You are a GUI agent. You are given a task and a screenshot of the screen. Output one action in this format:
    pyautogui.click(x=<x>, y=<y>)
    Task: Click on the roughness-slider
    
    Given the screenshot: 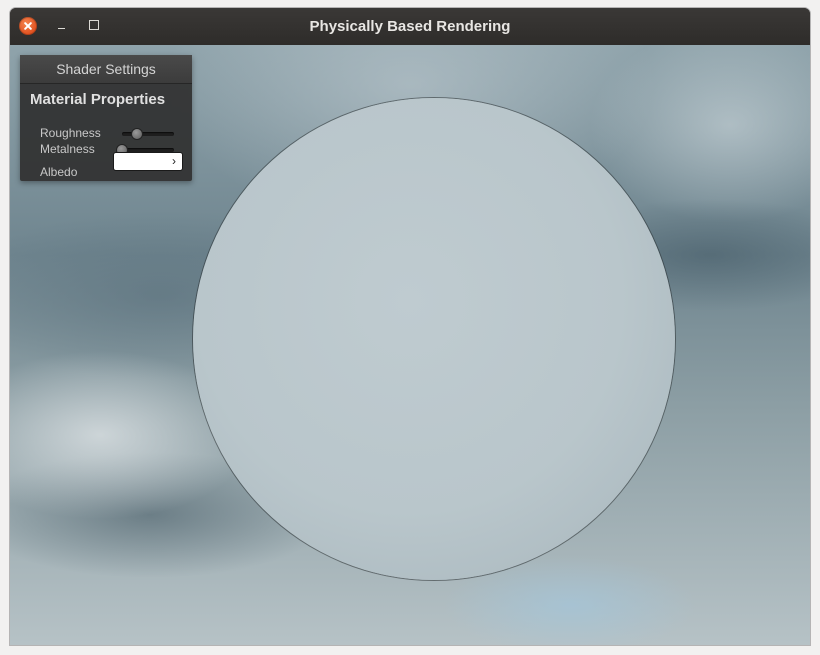 What is the action you would take?
    pyautogui.click(x=148, y=134)
    